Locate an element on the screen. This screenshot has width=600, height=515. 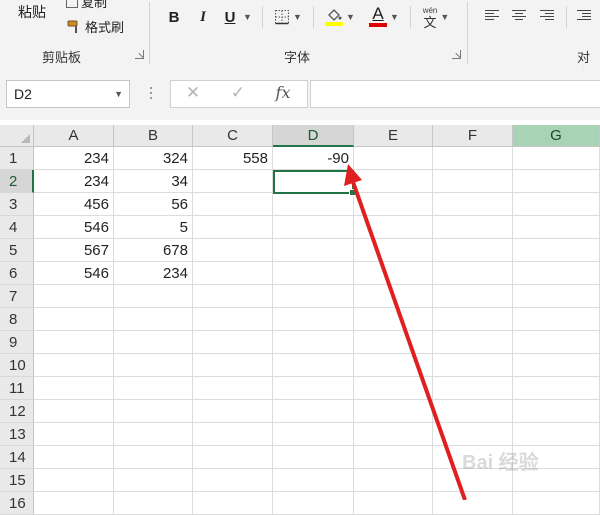
annotation-arrow is located at coordinates (405, 332).